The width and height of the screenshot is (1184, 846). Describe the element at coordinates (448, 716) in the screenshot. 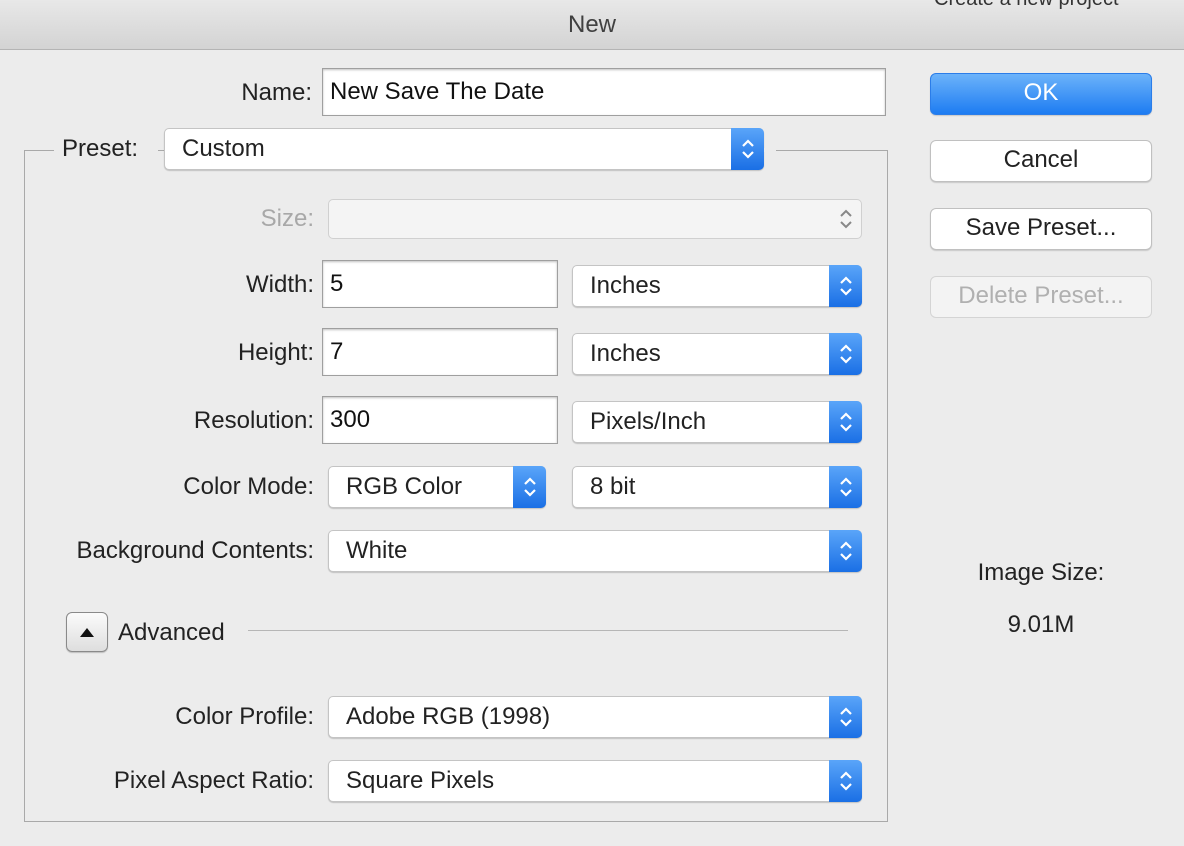

I see `color-profile-value: Adobe RGB (1998)` at that location.